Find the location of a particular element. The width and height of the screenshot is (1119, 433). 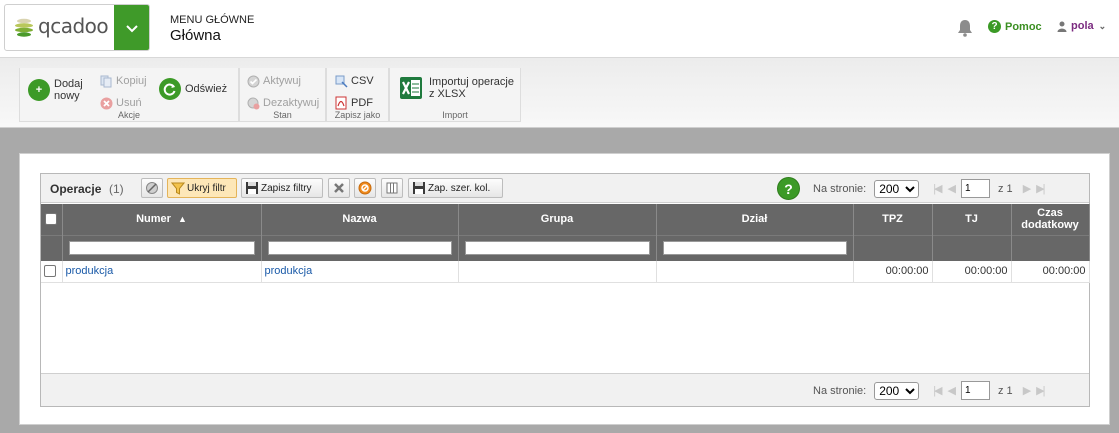

user-menu: pola ⌄ is located at coordinates (1081, 26).